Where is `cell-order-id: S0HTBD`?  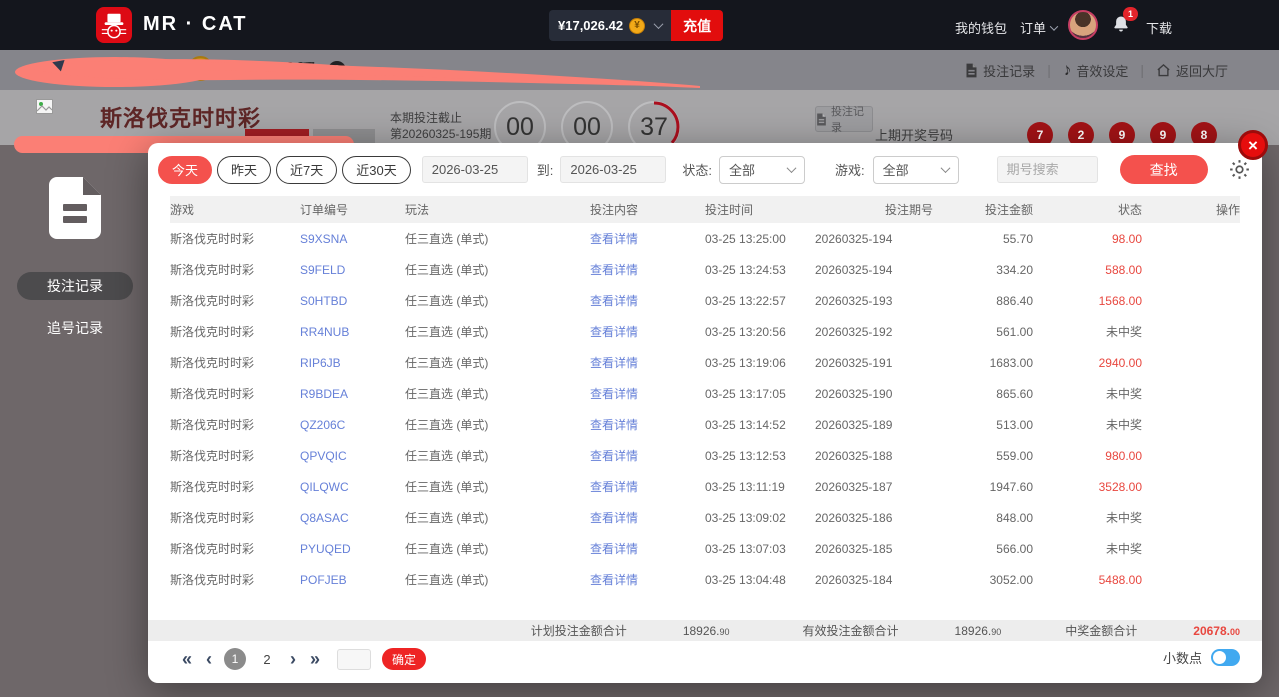 cell-order-id: S0HTBD is located at coordinates (352, 300).